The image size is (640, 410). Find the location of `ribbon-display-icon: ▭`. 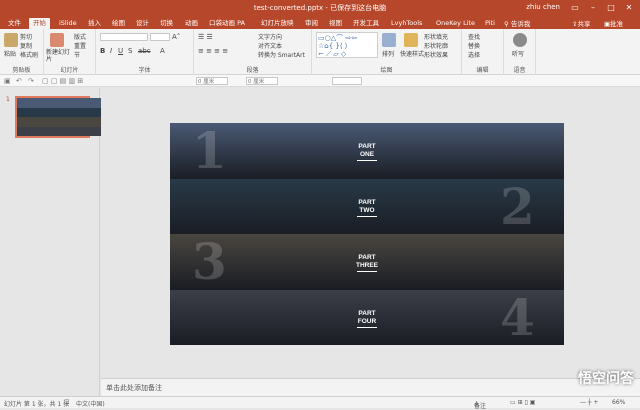

ribbon-display-icon: ▭ is located at coordinates (575, 8).